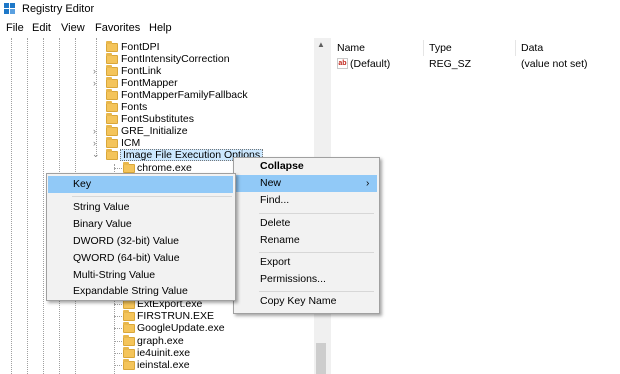 Image resolution: width=620 pixels, height=374 pixels. Describe the element at coordinates (370, 64) in the screenshot. I see `value-name: (Default)` at that location.